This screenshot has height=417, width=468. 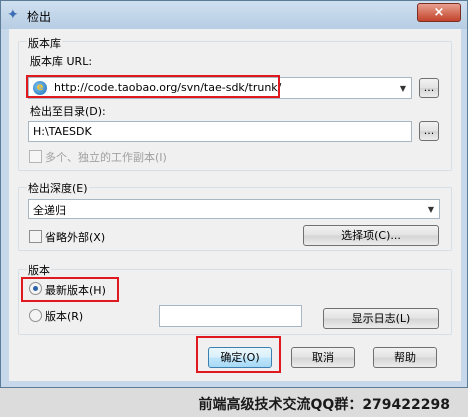 What do you see at coordinates (106, 157) in the screenshot?
I see `multi-copy-label: 多个、独立的工作副本(I)` at bounding box center [106, 157].